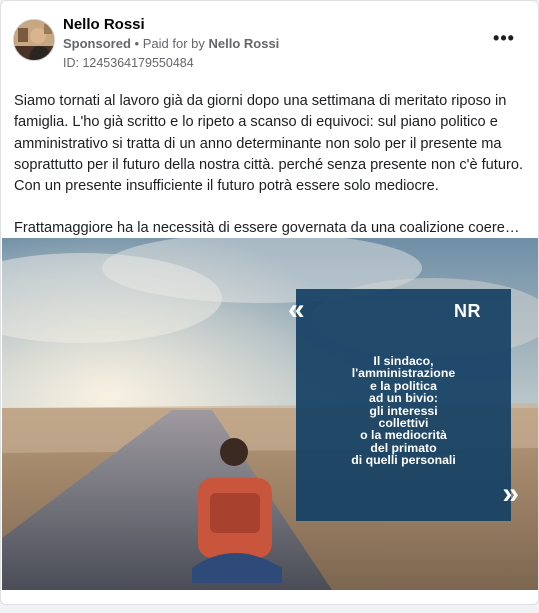 The image size is (539, 613). I want to click on overlay-line: di quelli personali, so click(403, 460).